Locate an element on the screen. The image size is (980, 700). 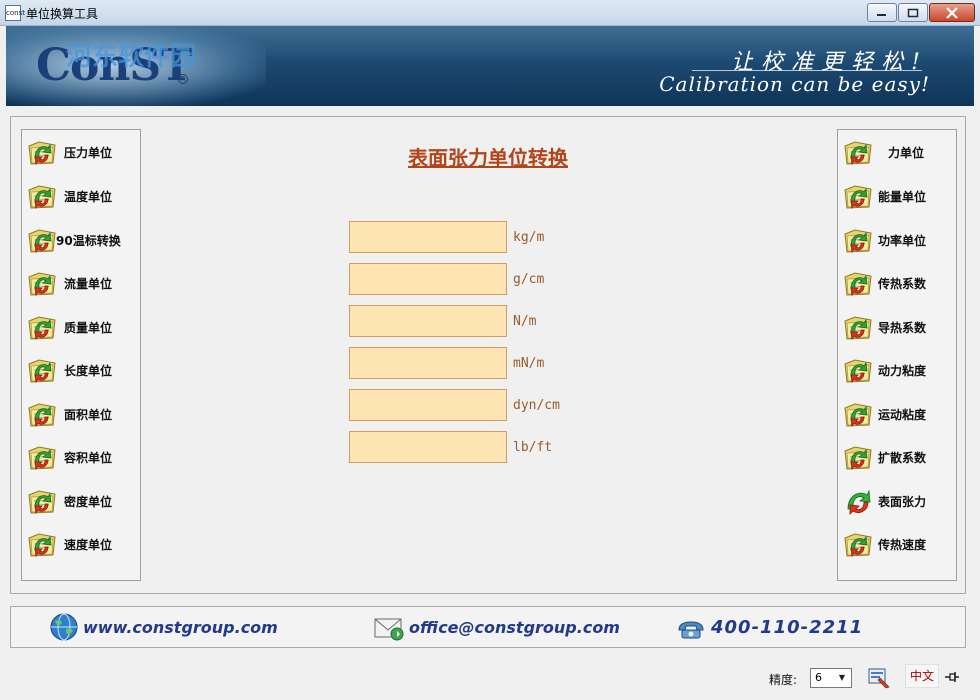
tool-icon is located at coordinates (879, 677).